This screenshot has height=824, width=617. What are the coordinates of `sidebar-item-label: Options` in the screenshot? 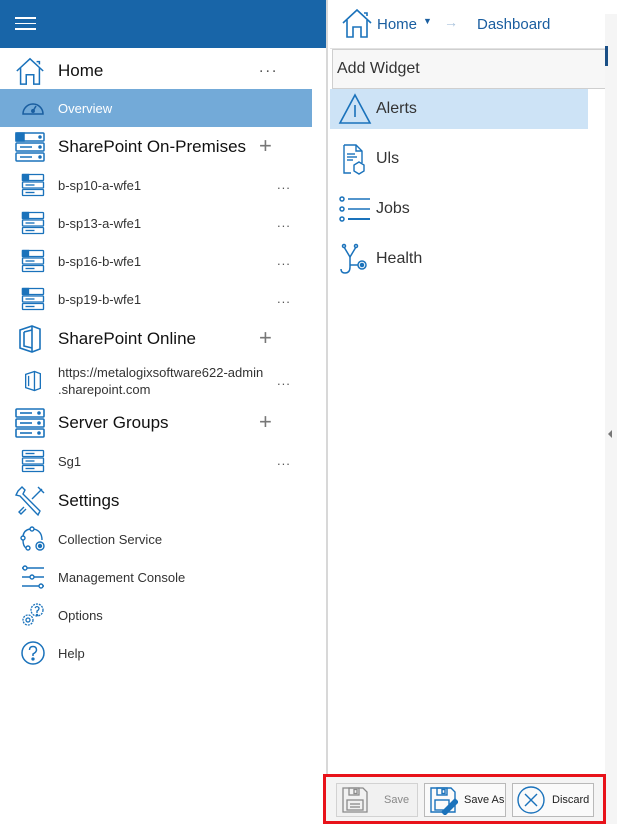 It's located at (80, 615).